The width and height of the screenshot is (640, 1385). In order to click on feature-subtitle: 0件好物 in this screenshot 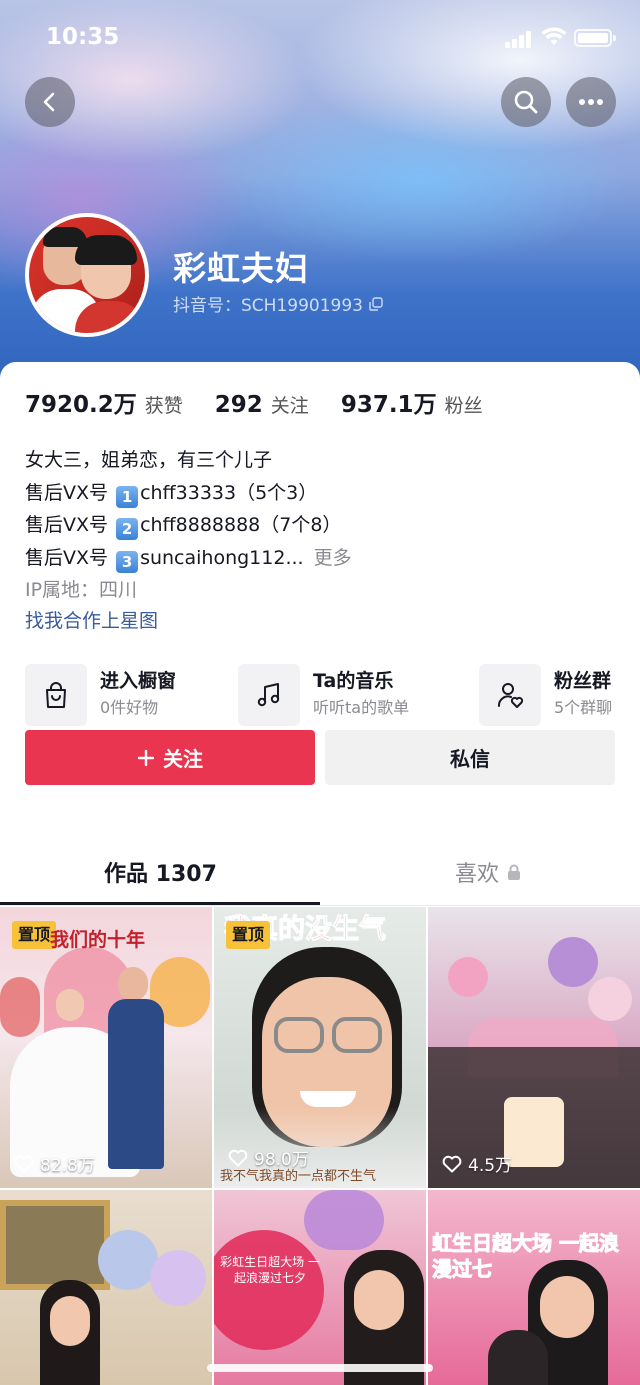, I will do `click(129, 707)`.